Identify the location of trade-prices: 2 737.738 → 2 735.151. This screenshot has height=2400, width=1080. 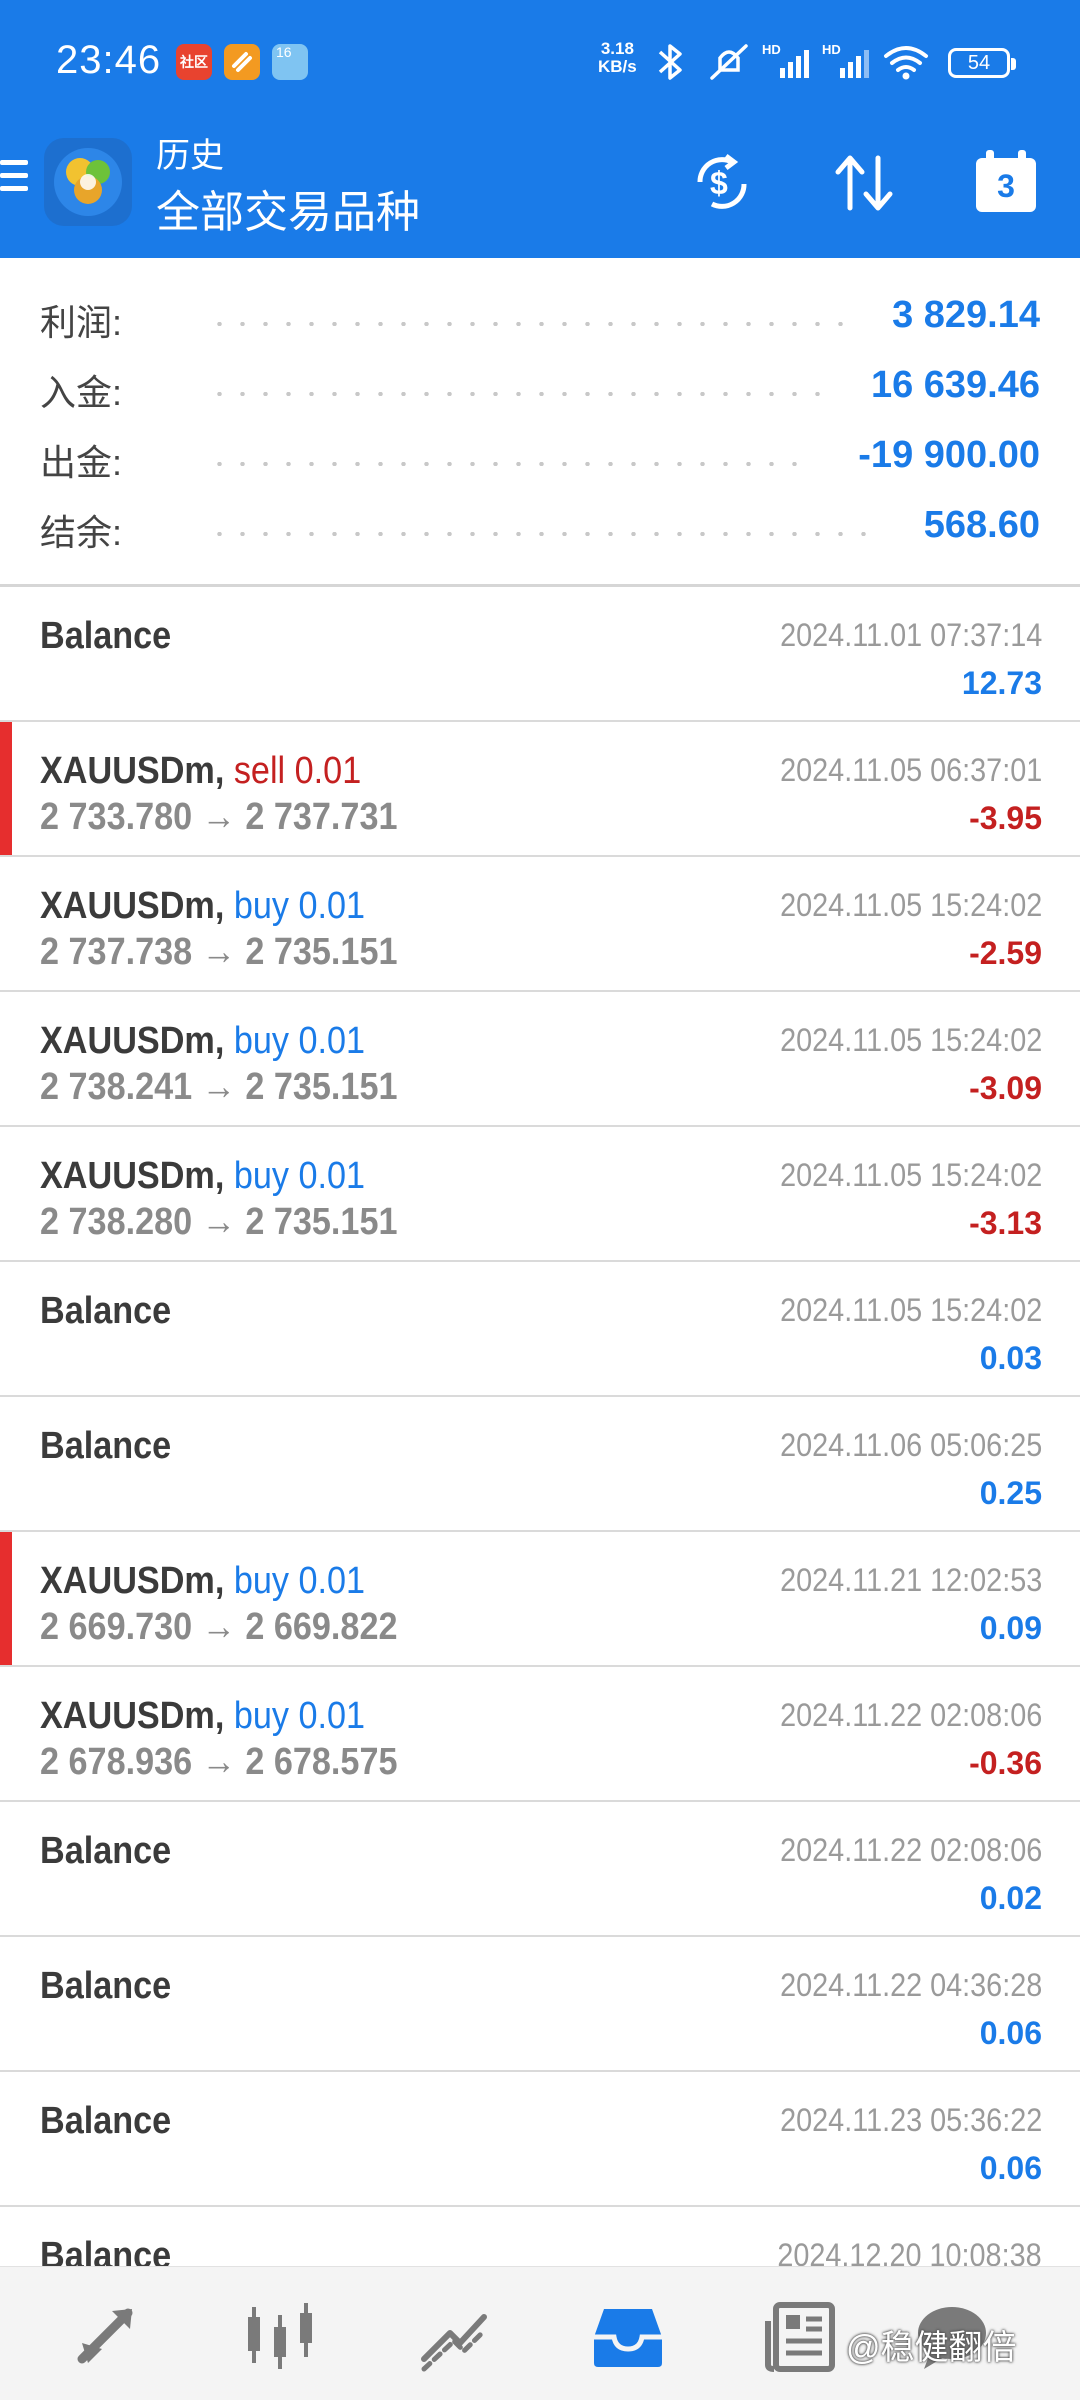
(219, 952).